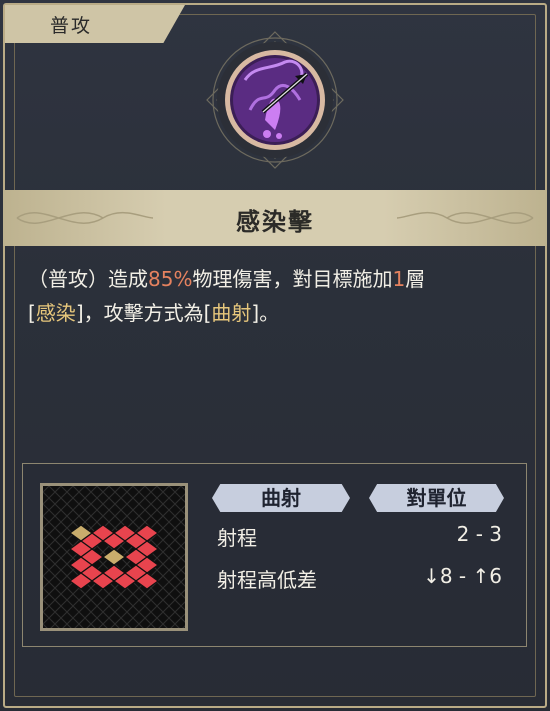  What do you see at coordinates (95, 24) in the screenshot?
I see `skill-type-tab` at bounding box center [95, 24].